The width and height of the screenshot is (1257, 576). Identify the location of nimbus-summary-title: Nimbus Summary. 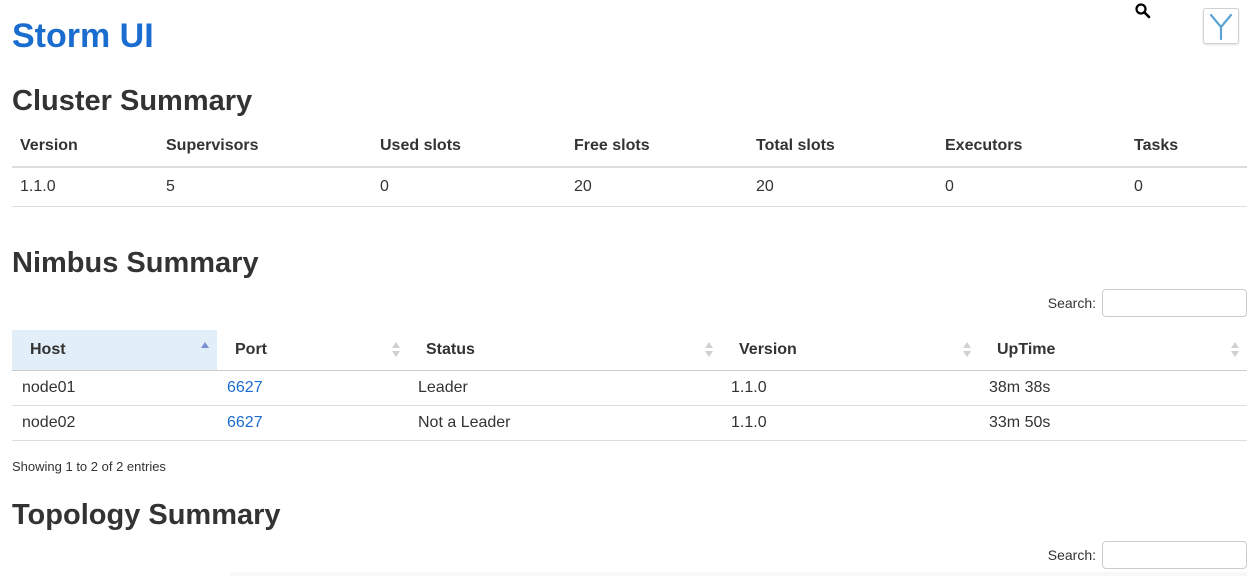
(135, 263).